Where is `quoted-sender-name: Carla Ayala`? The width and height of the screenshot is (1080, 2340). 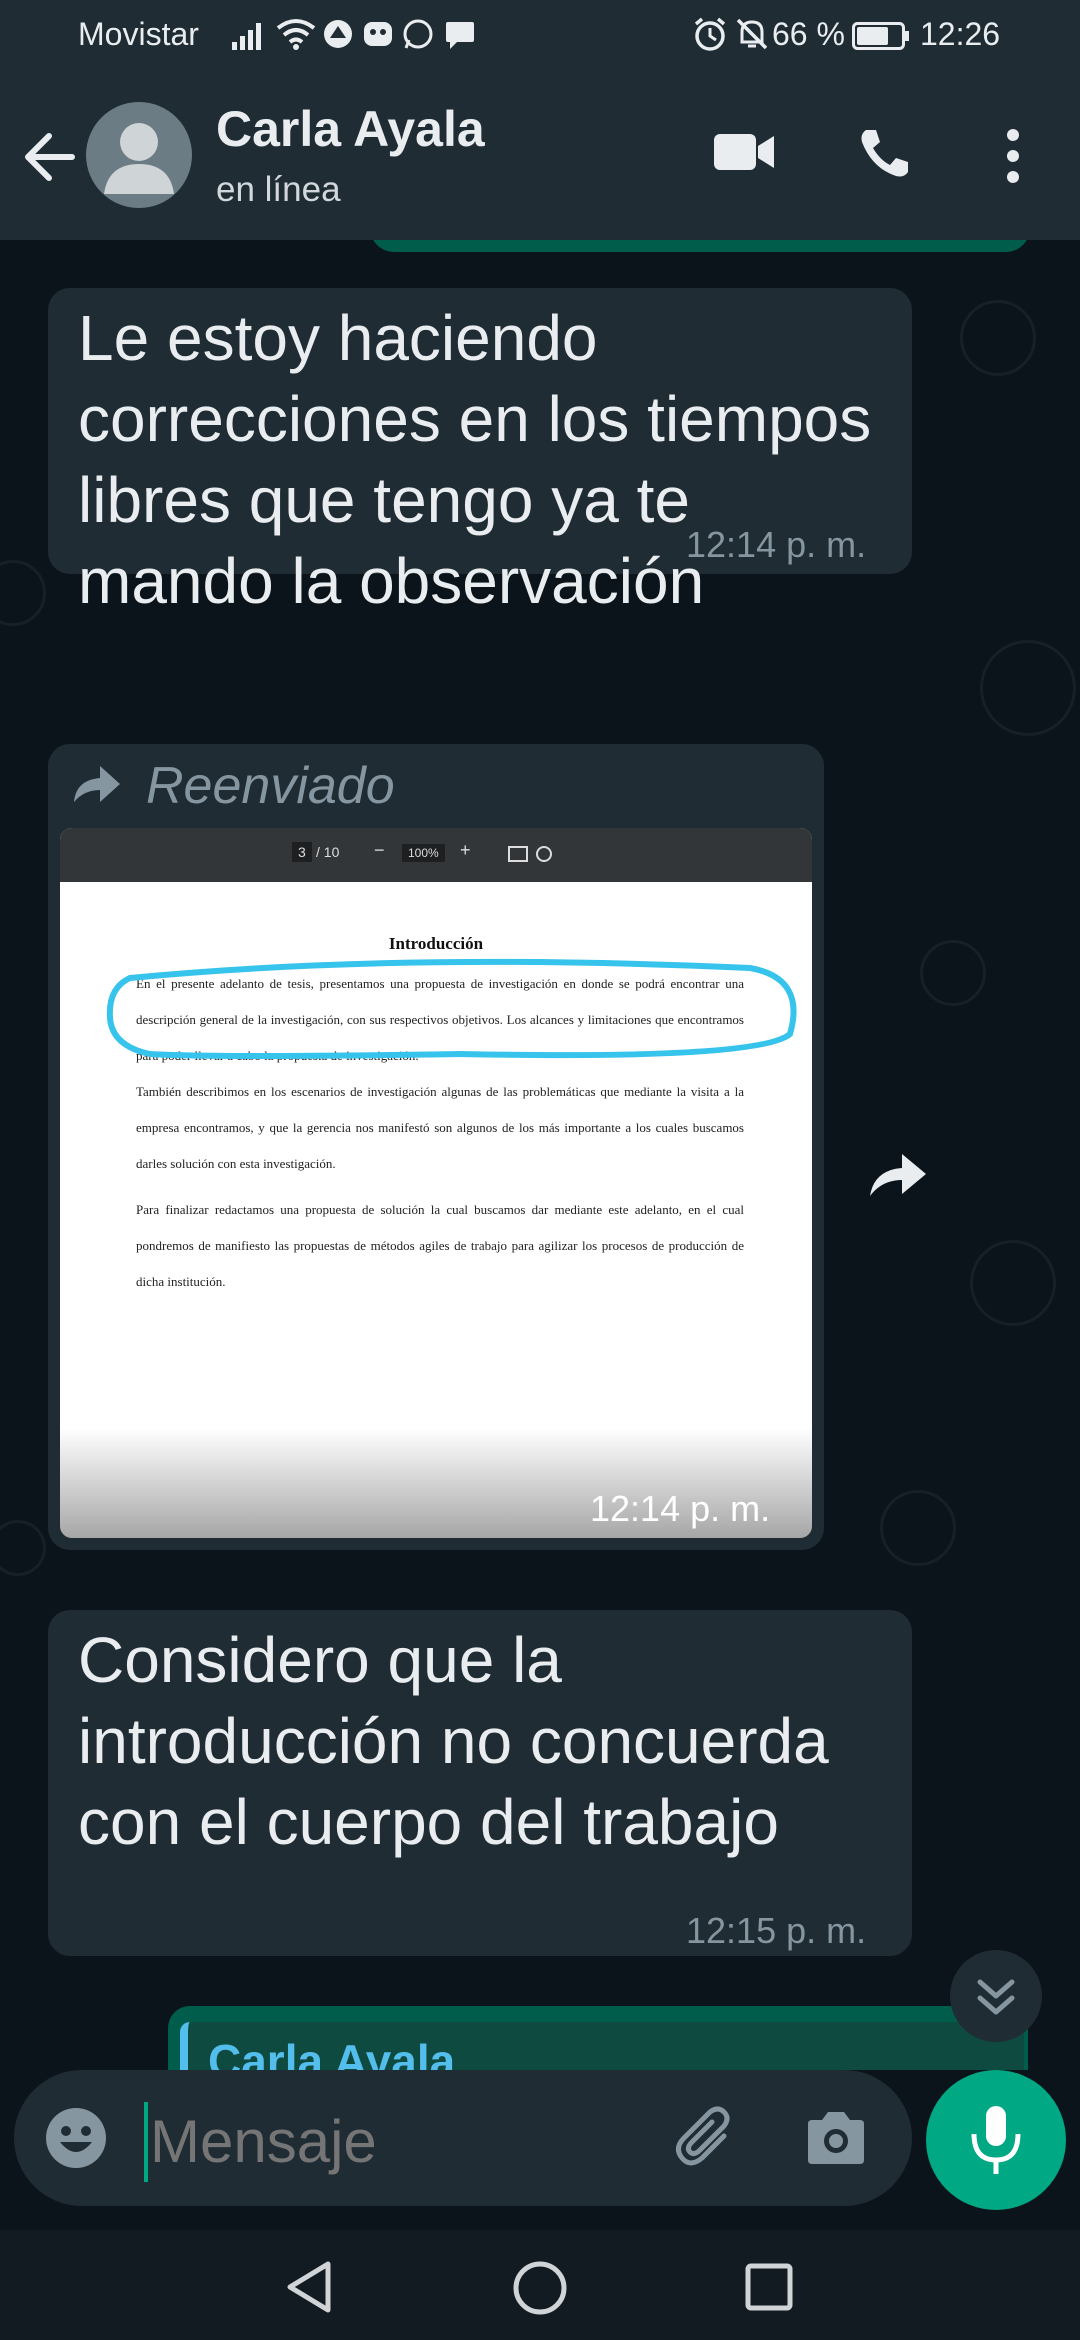
quoted-sender-name: Carla Ayala is located at coordinates (332, 2052).